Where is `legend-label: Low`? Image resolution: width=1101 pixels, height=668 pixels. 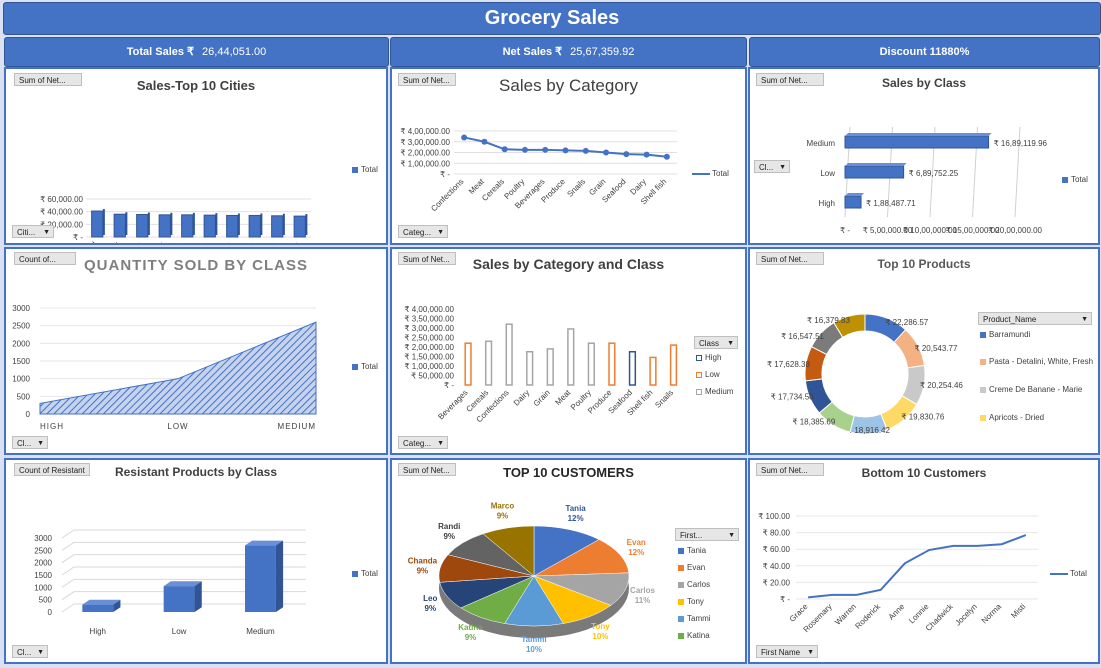
legend-label: Low is located at coordinates (712, 374).